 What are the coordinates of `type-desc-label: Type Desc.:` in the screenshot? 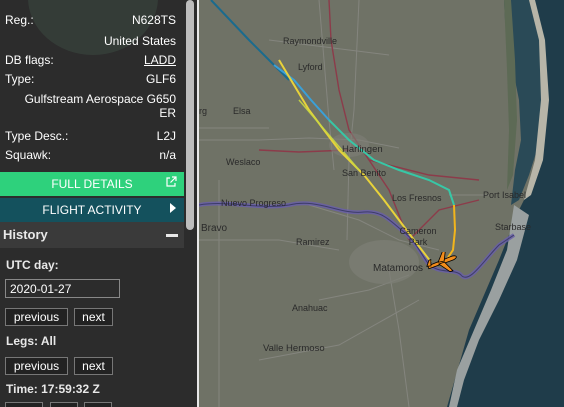 It's located at (37, 136).